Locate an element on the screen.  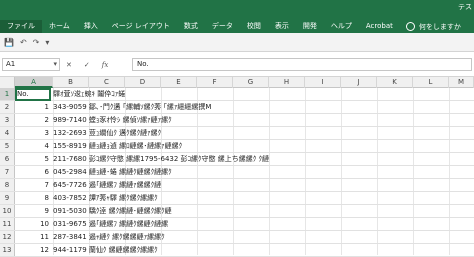
name-box-value: A1 is located at coordinates (11, 64).